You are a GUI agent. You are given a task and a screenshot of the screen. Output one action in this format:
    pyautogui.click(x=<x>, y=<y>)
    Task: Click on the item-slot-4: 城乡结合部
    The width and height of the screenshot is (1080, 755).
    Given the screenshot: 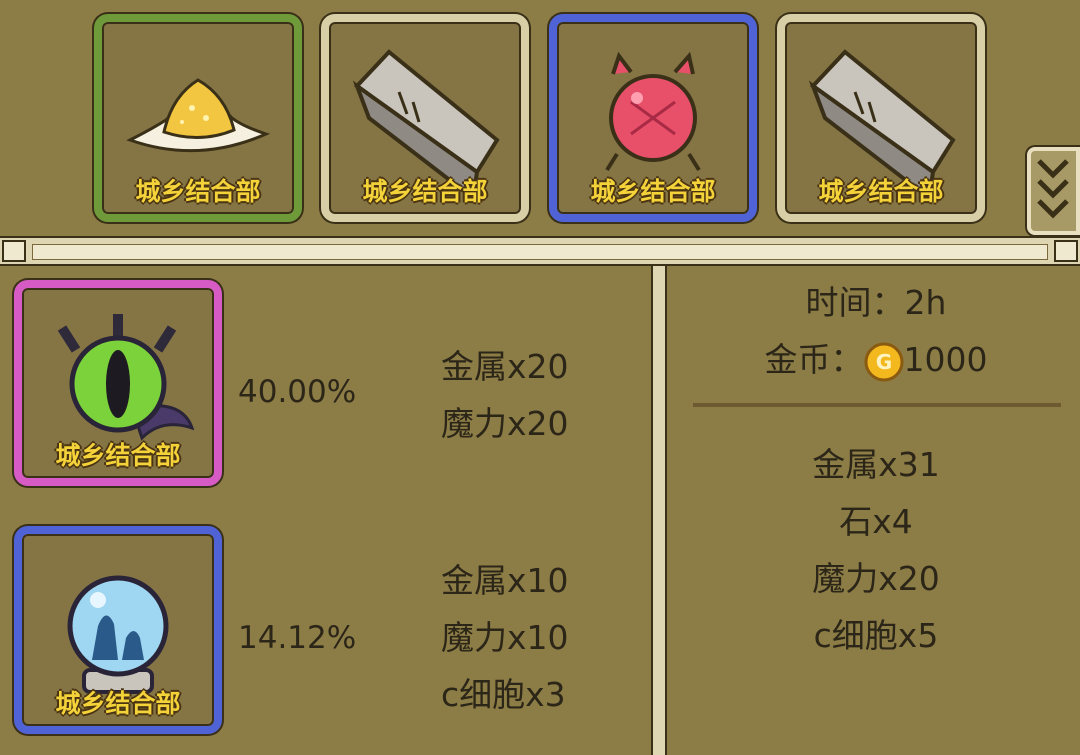 What is the action you would take?
    pyautogui.click(x=881, y=118)
    